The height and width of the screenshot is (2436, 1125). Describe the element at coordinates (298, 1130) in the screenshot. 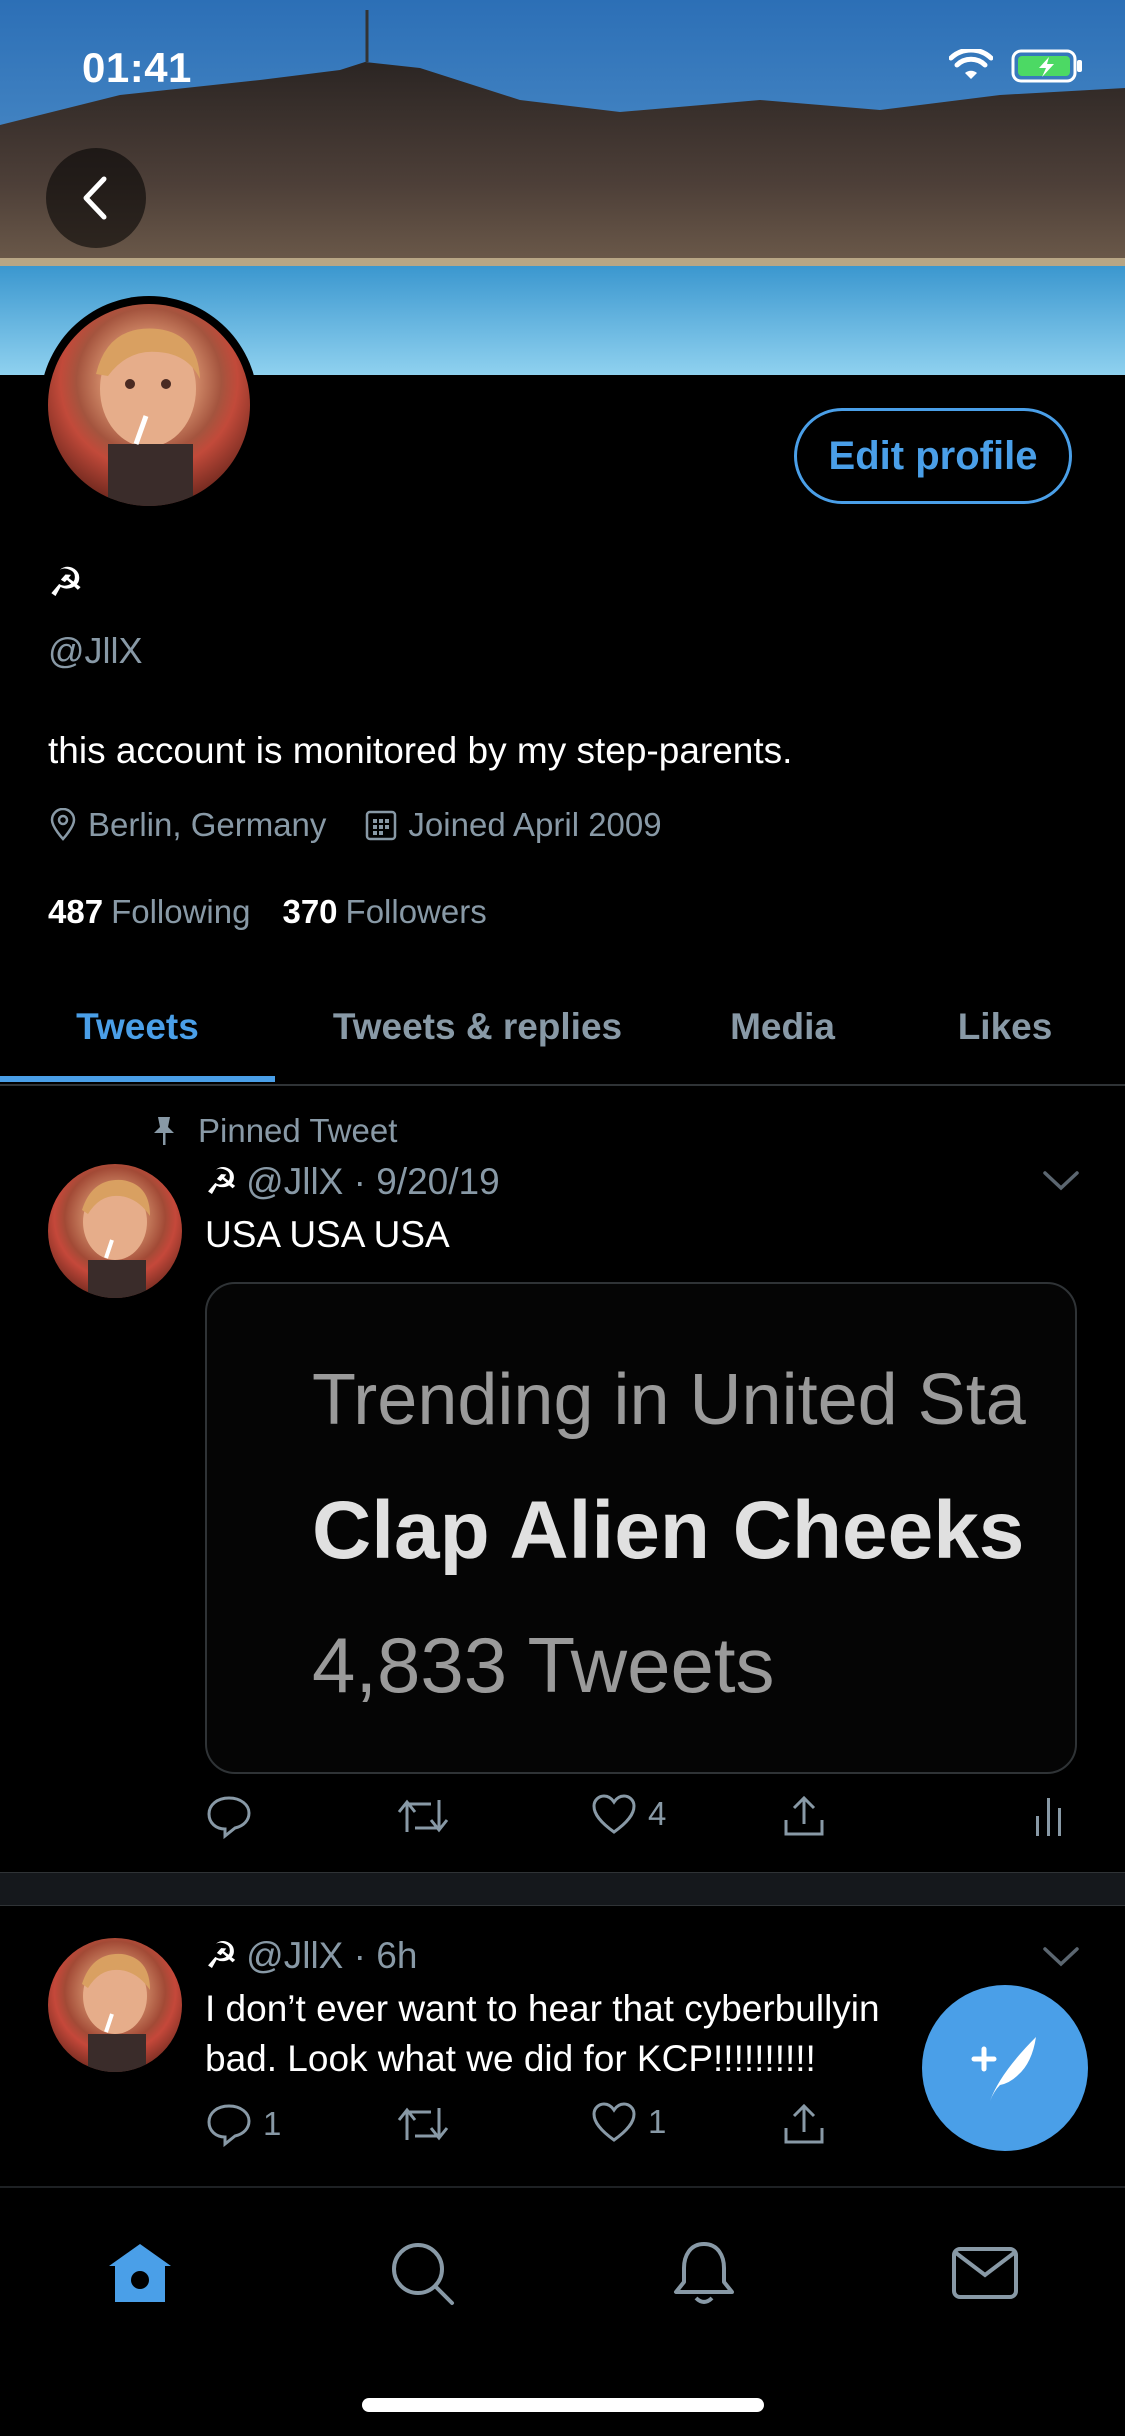

I see `pinned-text: Pinned Tweet` at that location.